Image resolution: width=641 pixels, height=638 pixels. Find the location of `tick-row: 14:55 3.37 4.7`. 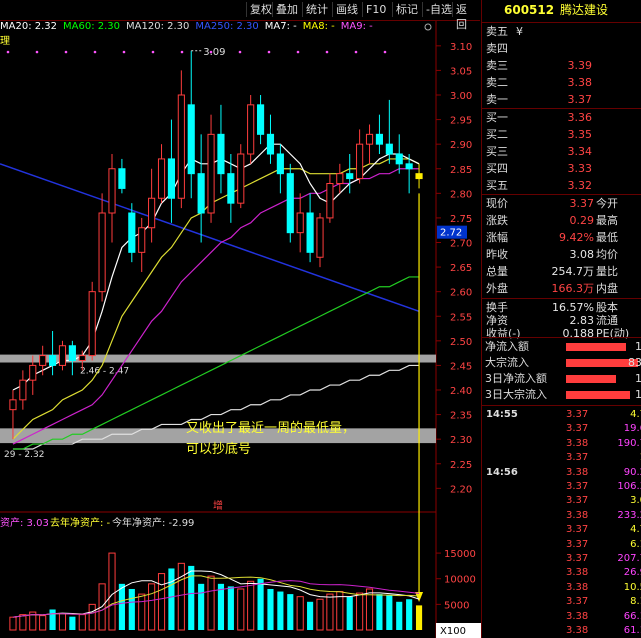

tick-row: 14:55 3.37 4.7 is located at coordinates (561, 414).